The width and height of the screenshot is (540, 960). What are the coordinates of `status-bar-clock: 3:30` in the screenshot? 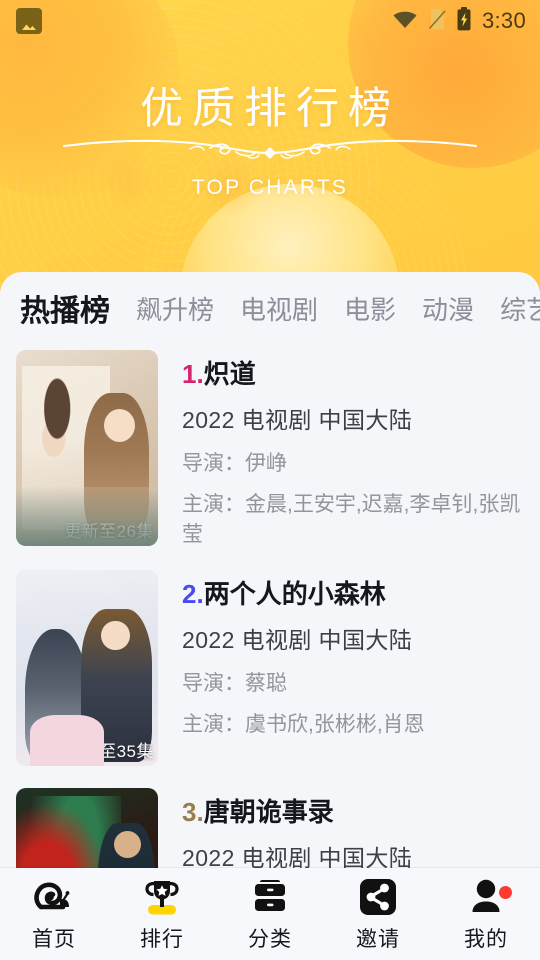 It's located at (503, 20).